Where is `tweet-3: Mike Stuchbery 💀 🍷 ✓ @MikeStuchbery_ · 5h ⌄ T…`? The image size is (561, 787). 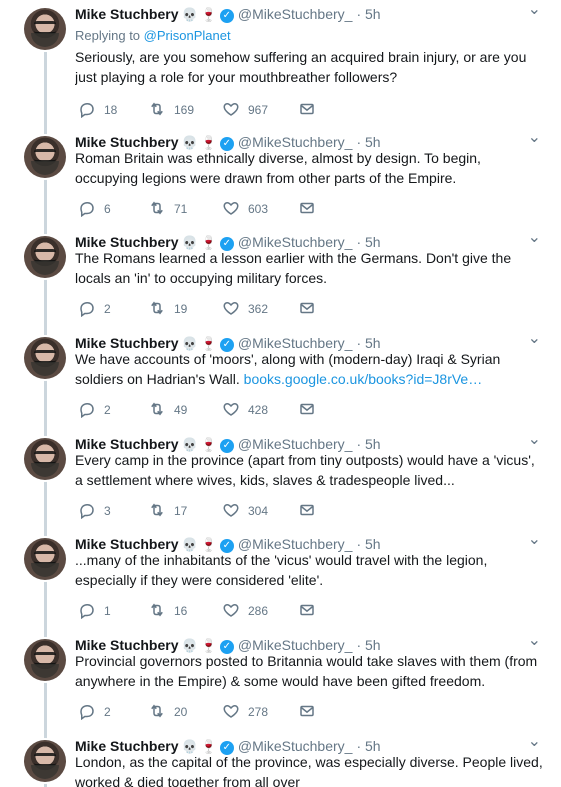
tweet-3: Mike Stuchbery 💀 🍷 ✓ @MikeStuchbery_ · 5h ⌄ T… is located at coordinates (280, 278).